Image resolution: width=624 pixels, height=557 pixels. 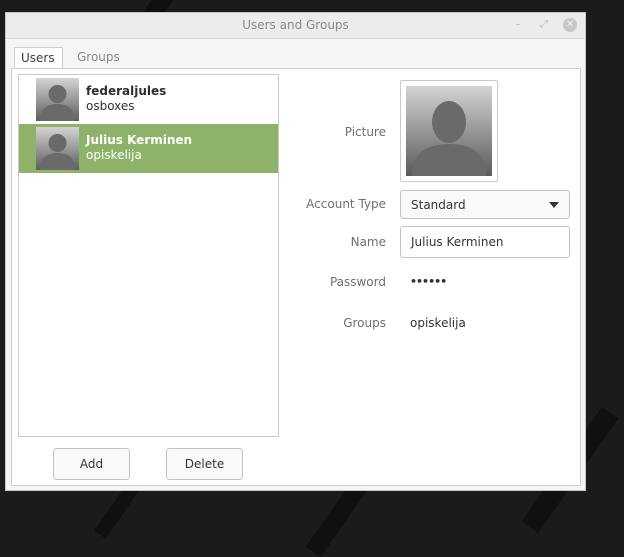 What do you see at coordinates (457, 242) in the screenshot?
I see `name-field-value: Julius Kerminen` at bounding box center [457, 242].